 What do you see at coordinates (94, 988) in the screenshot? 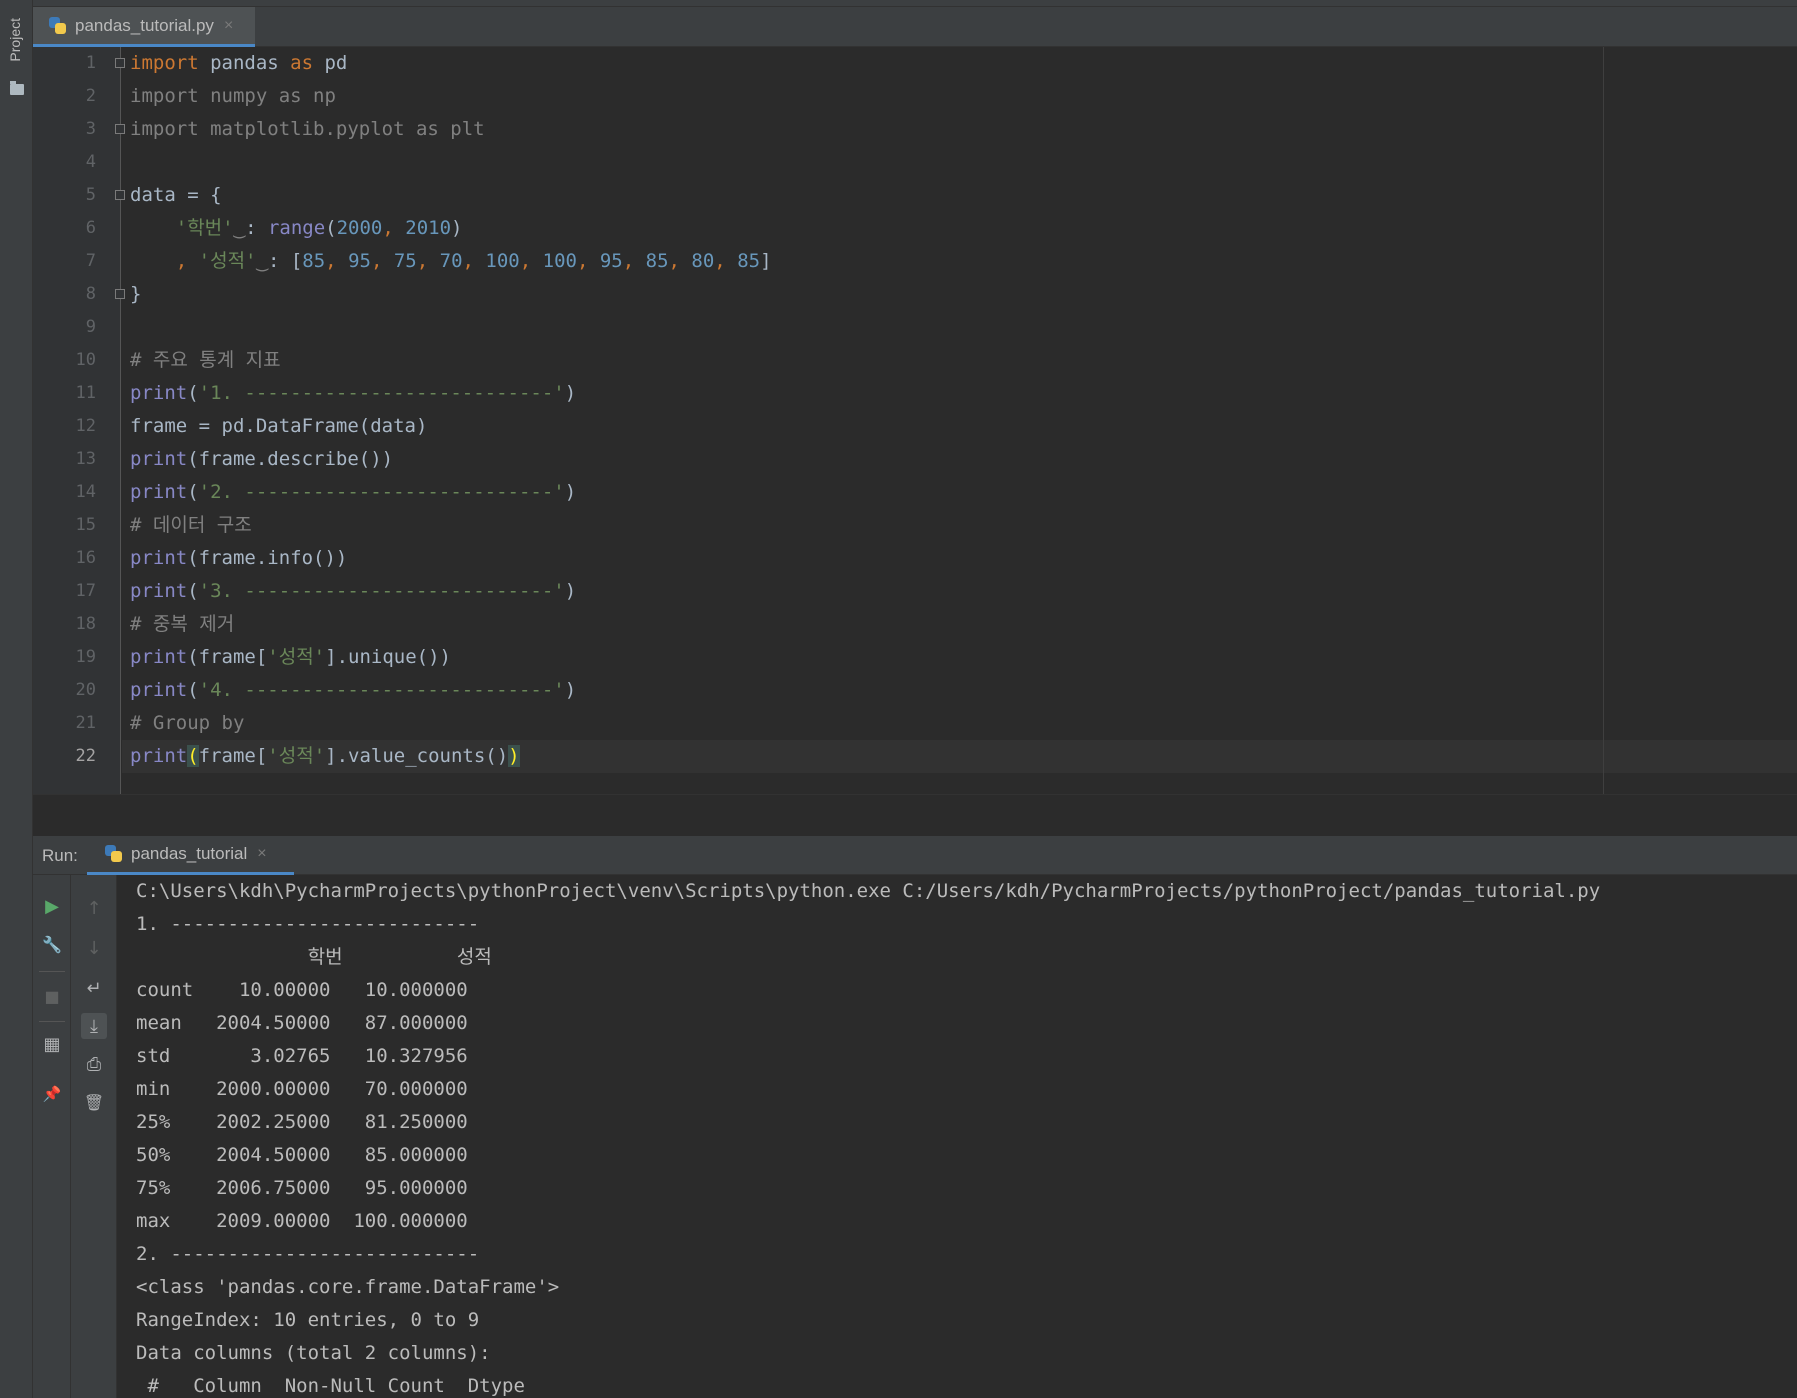
I see `soft-wrap-icon: ↵` at bounding box center [94, 988].